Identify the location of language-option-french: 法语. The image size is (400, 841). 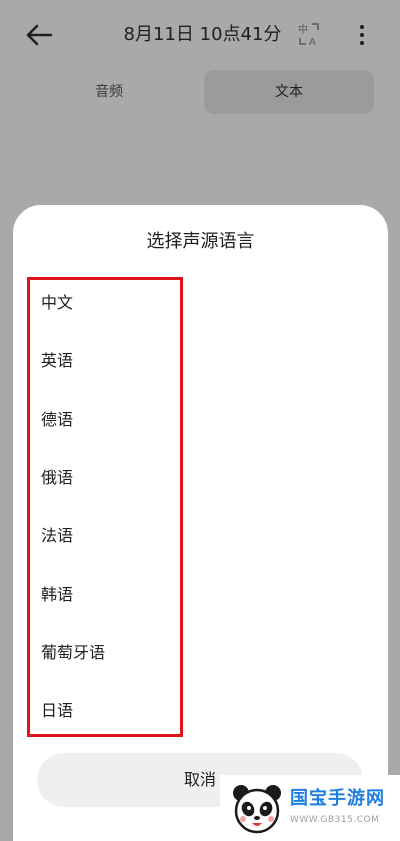
(57, 536).